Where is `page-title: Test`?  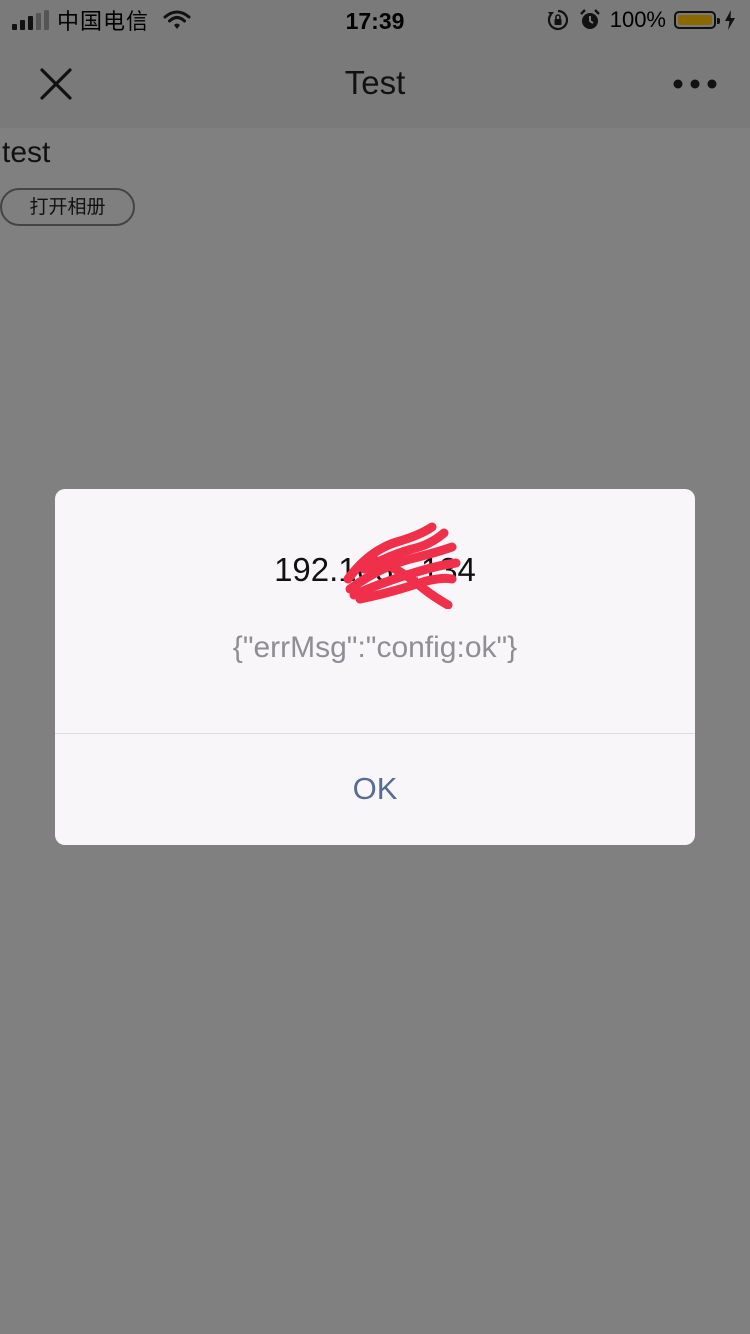 page-title: Test is located at coordinates (375, 82).